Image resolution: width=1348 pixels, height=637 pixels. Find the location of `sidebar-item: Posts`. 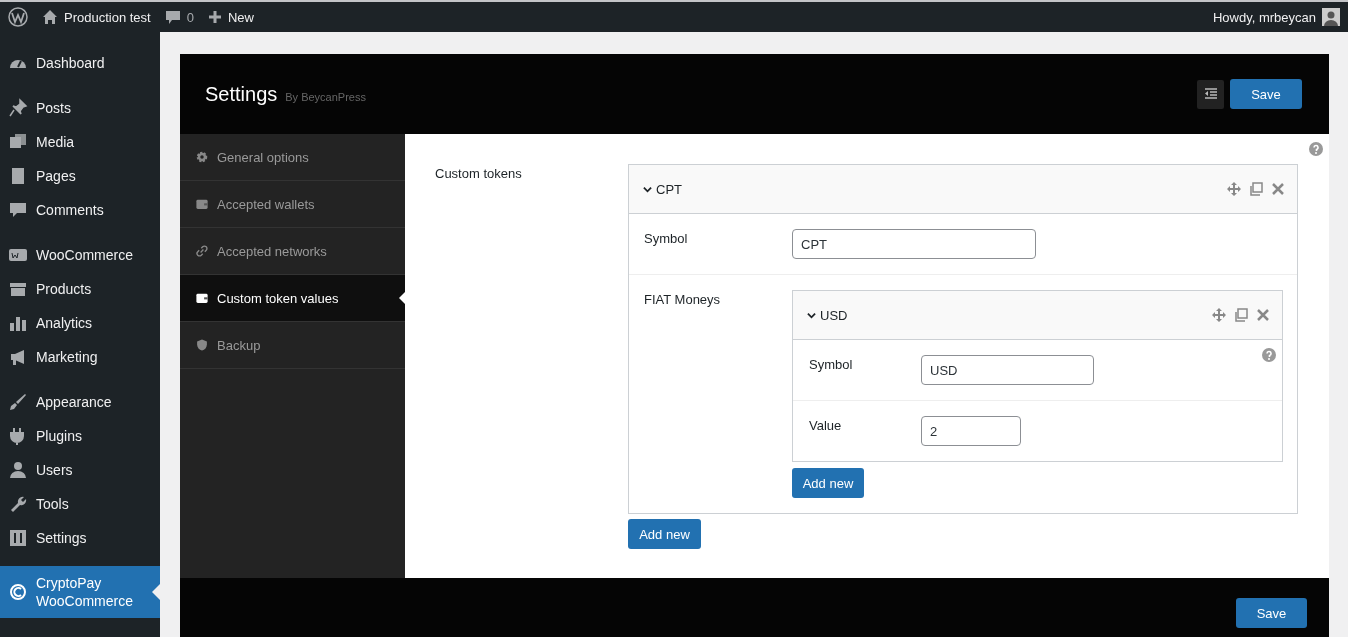

sidebar-item: Posts is located at coordinates (80, 108).